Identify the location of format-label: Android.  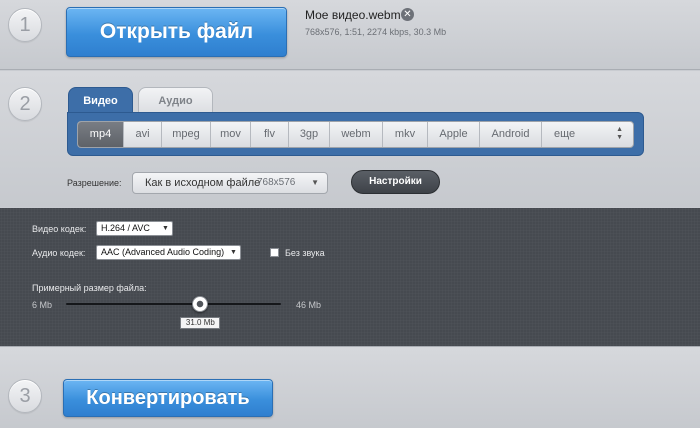
(510, 134).